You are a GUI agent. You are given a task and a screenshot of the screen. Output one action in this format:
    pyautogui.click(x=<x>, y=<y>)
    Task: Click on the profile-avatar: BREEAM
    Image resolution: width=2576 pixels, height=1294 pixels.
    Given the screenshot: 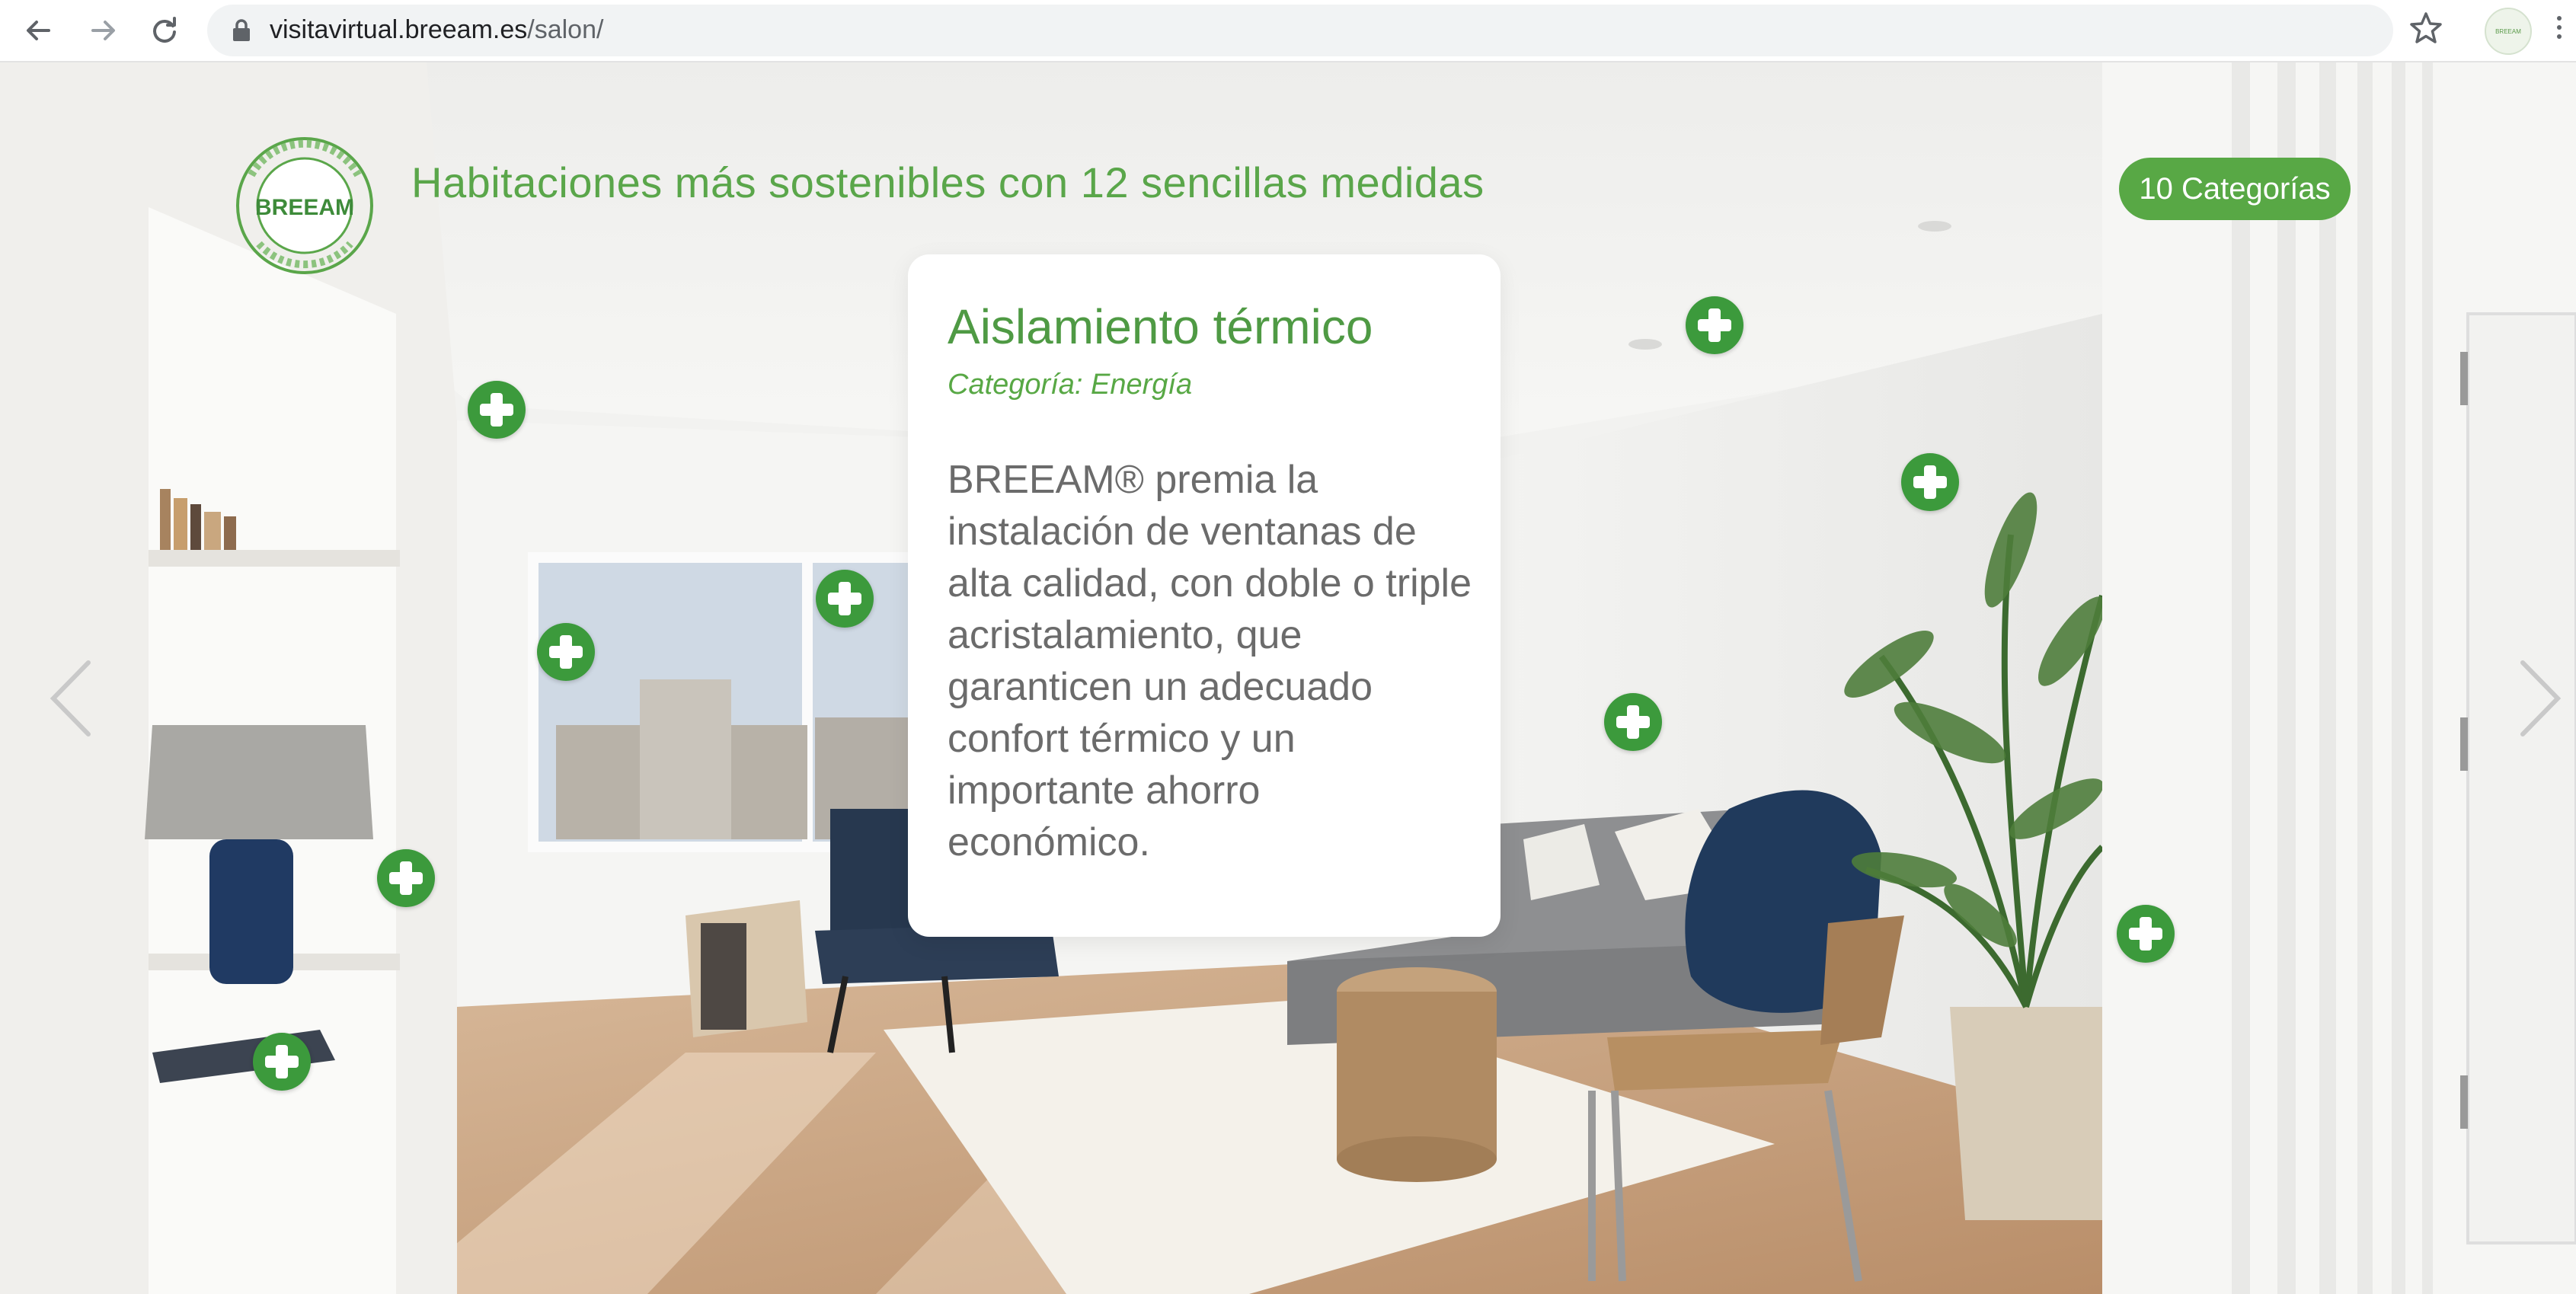 What is the action you would take?
    pyautogui.click(x=2509, y=32)
    